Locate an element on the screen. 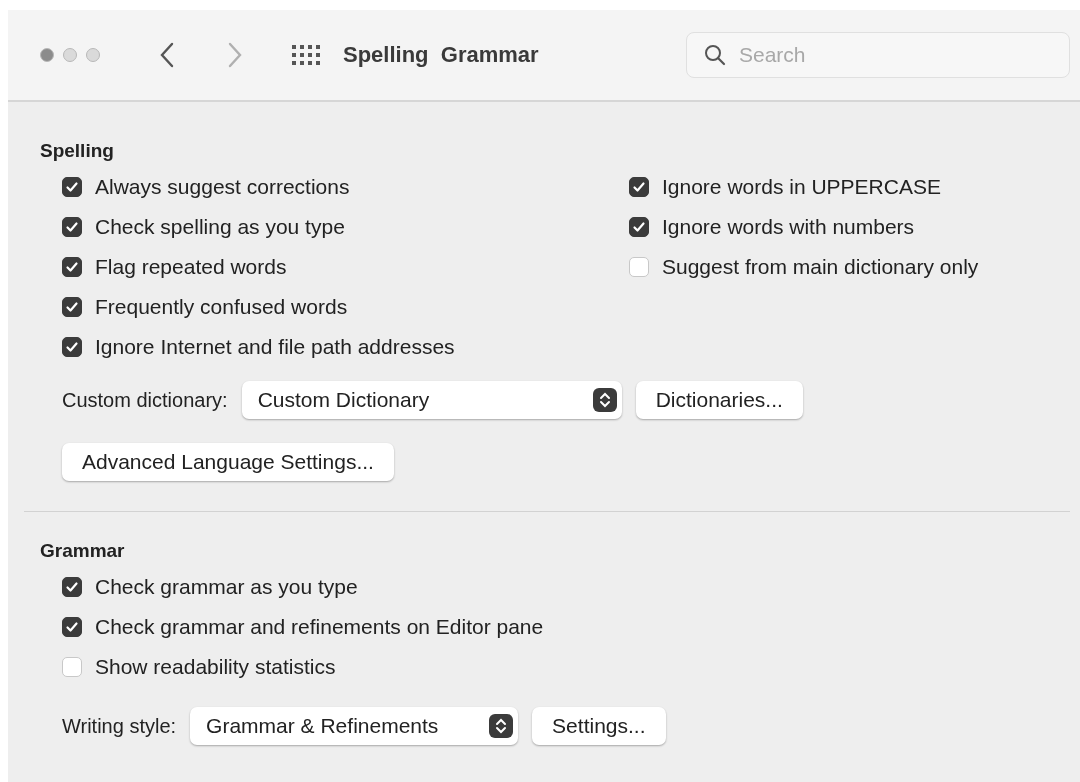  checkbox-label: Ignore words in UPPERCASE is located at coordinates (801, 187).